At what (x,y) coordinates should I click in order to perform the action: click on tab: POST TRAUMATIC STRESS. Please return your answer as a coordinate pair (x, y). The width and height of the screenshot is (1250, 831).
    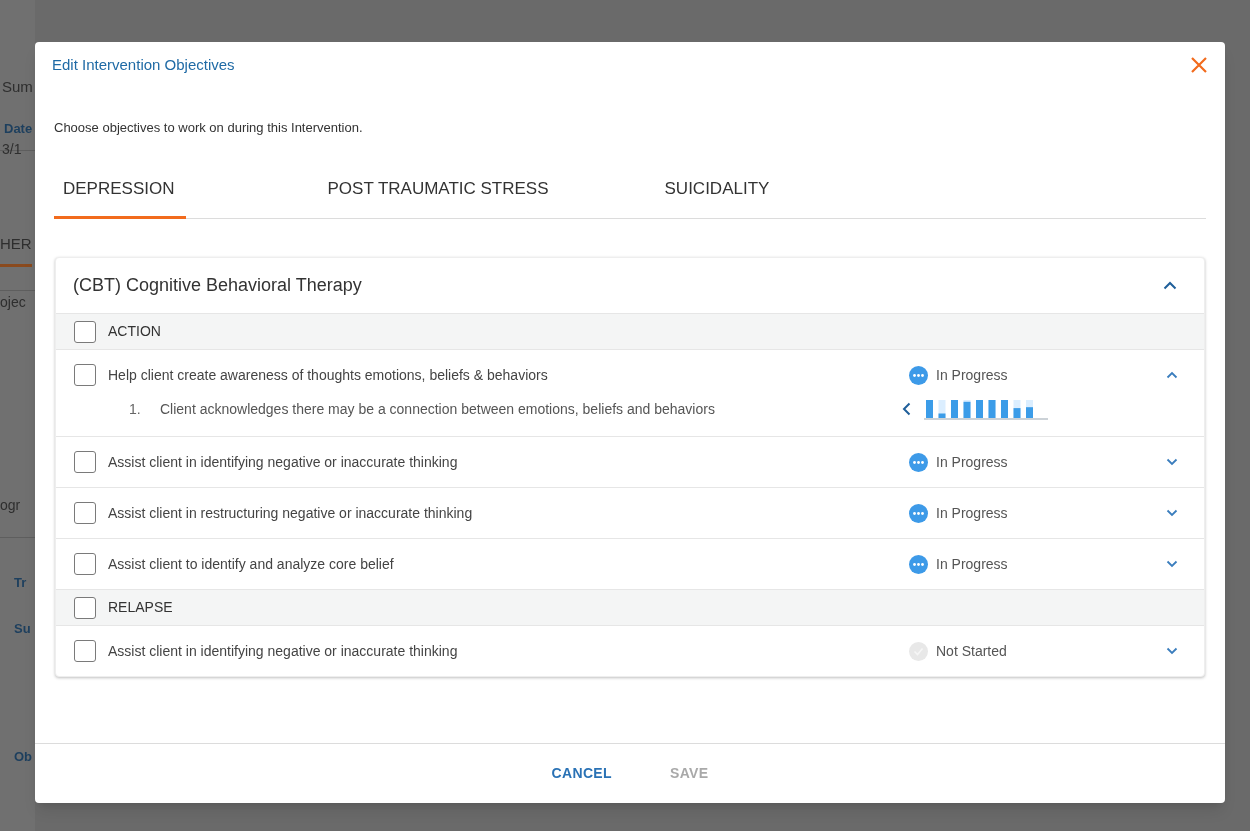
    Looking at the image, I should click on (438, 197).